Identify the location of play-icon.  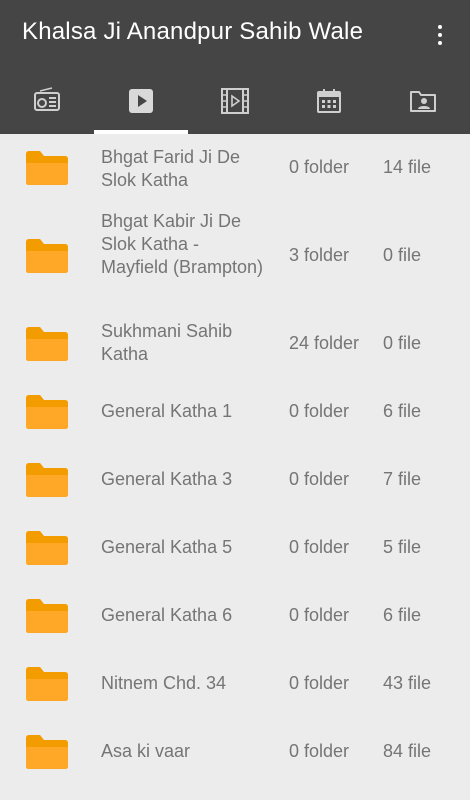
(141, 101).